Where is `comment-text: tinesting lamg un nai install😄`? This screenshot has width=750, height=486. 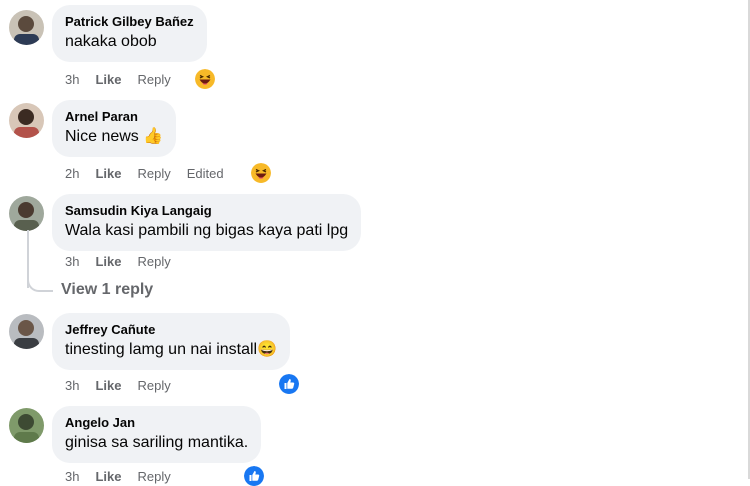
comment-text: tinesting lamg un nai install😄 is located at coordinates (171, 349).